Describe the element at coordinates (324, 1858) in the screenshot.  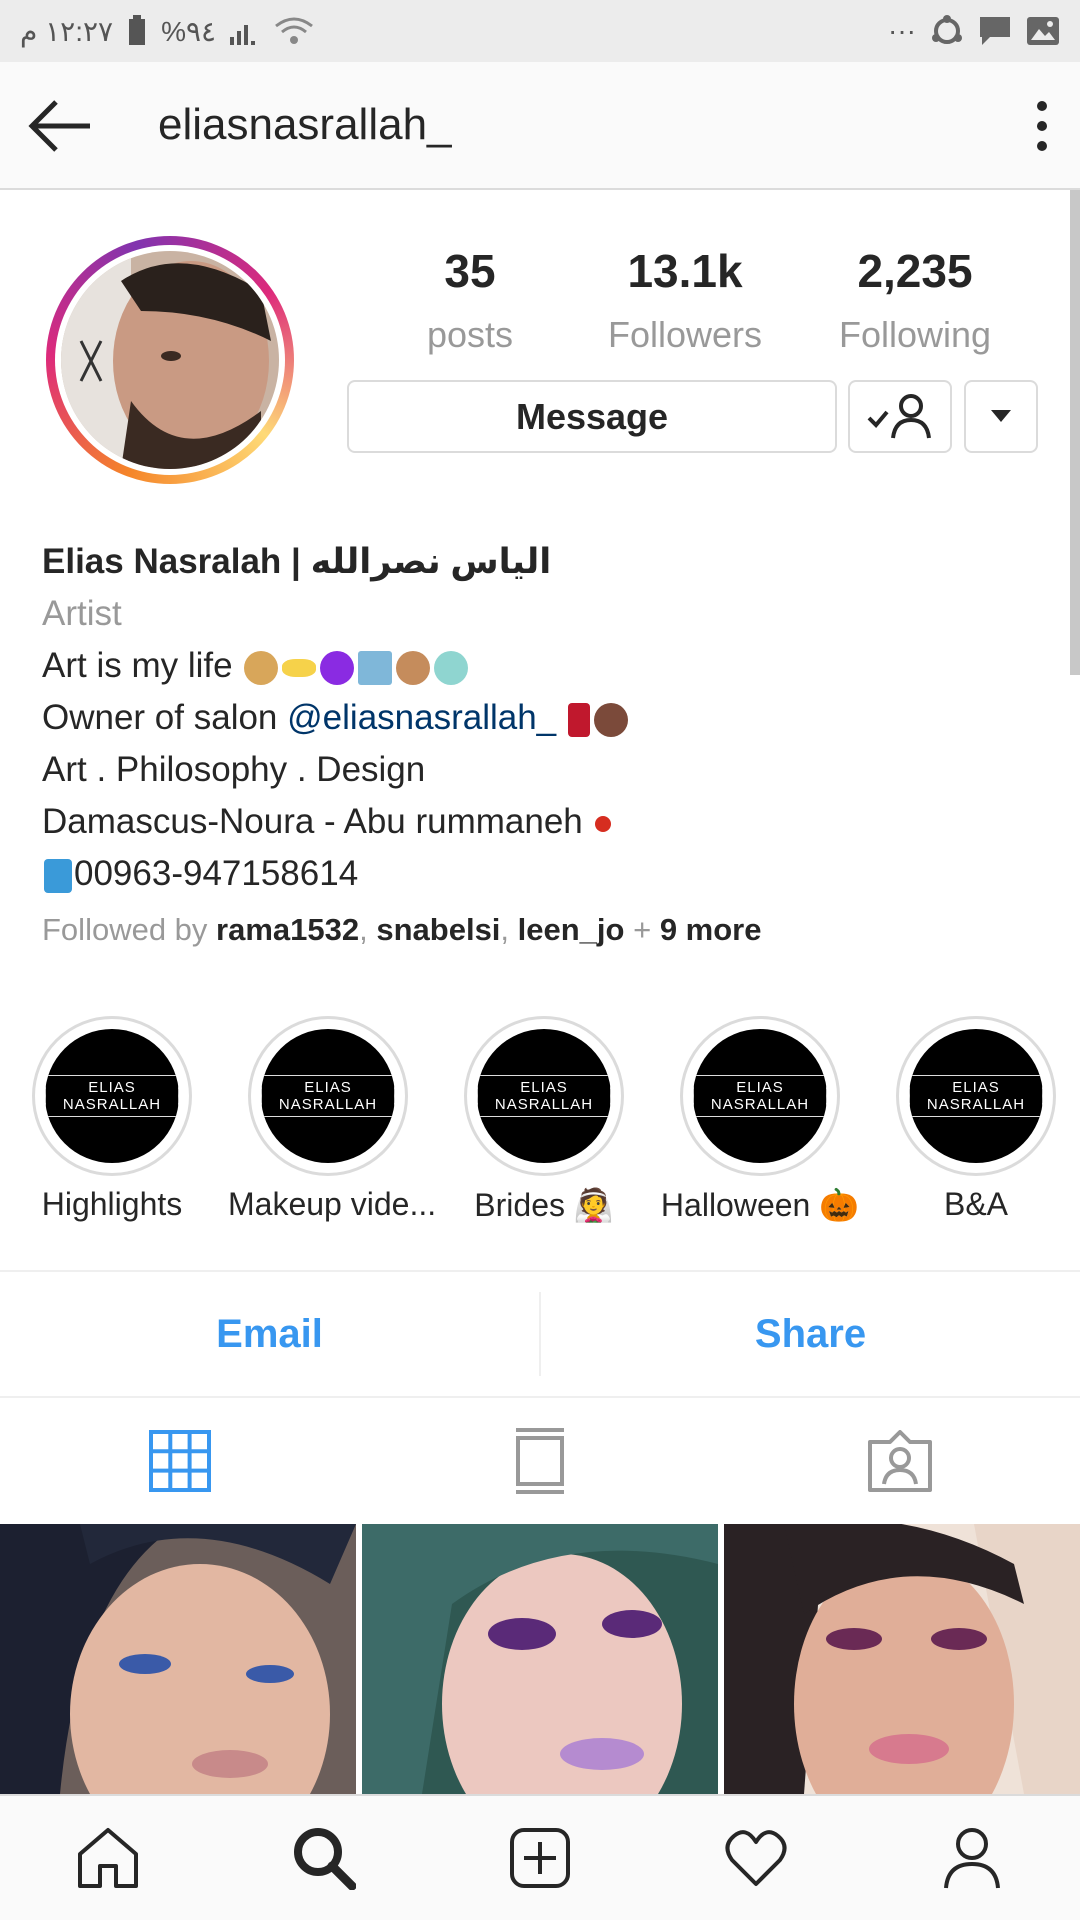
I see `nav-search` at that location.